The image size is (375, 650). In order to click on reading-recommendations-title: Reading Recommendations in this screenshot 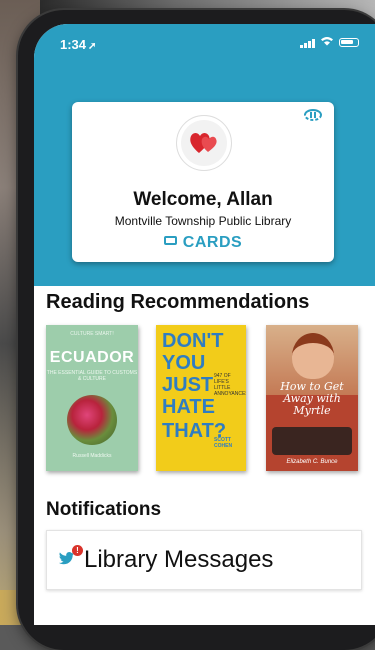, I will do `click(178, 302)`.